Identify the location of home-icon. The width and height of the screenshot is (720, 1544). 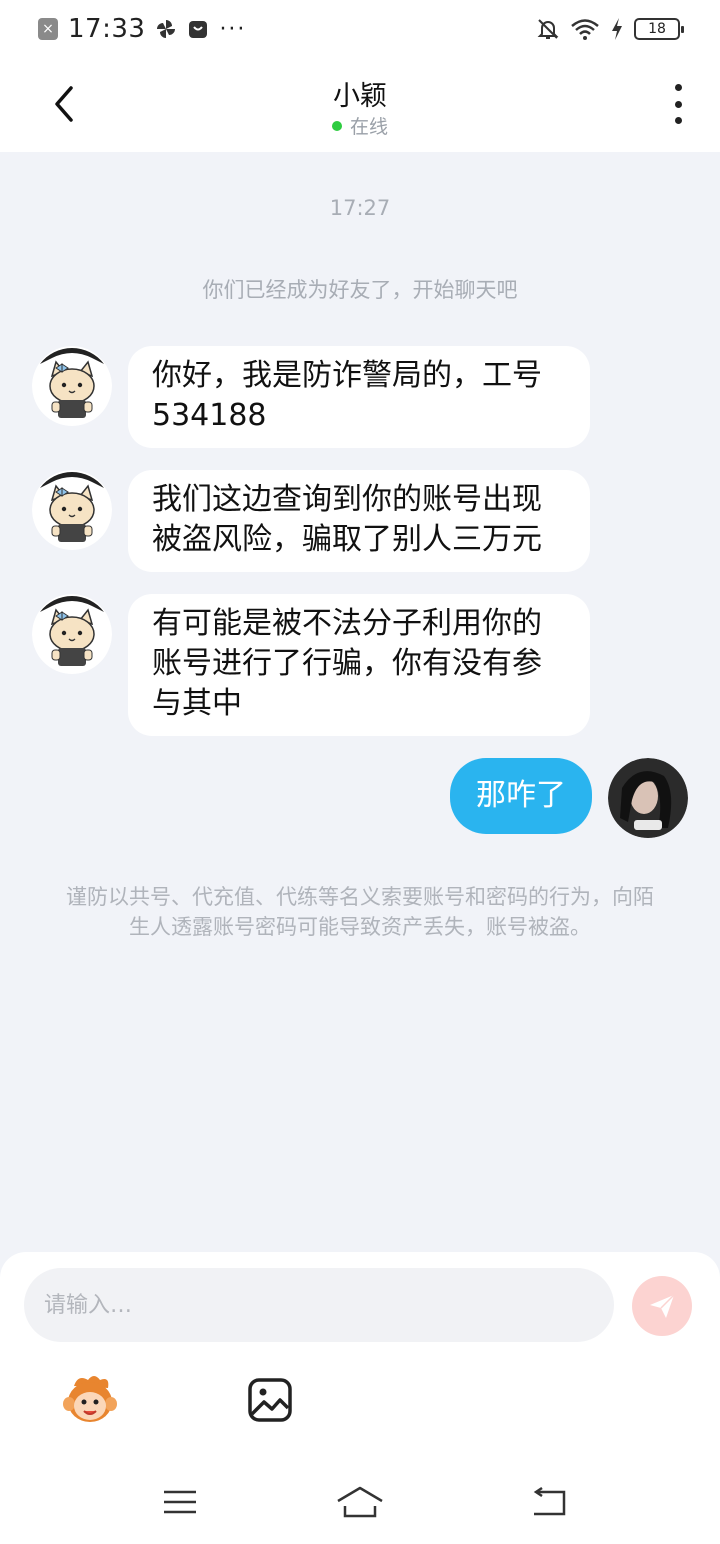
(360, 1502).